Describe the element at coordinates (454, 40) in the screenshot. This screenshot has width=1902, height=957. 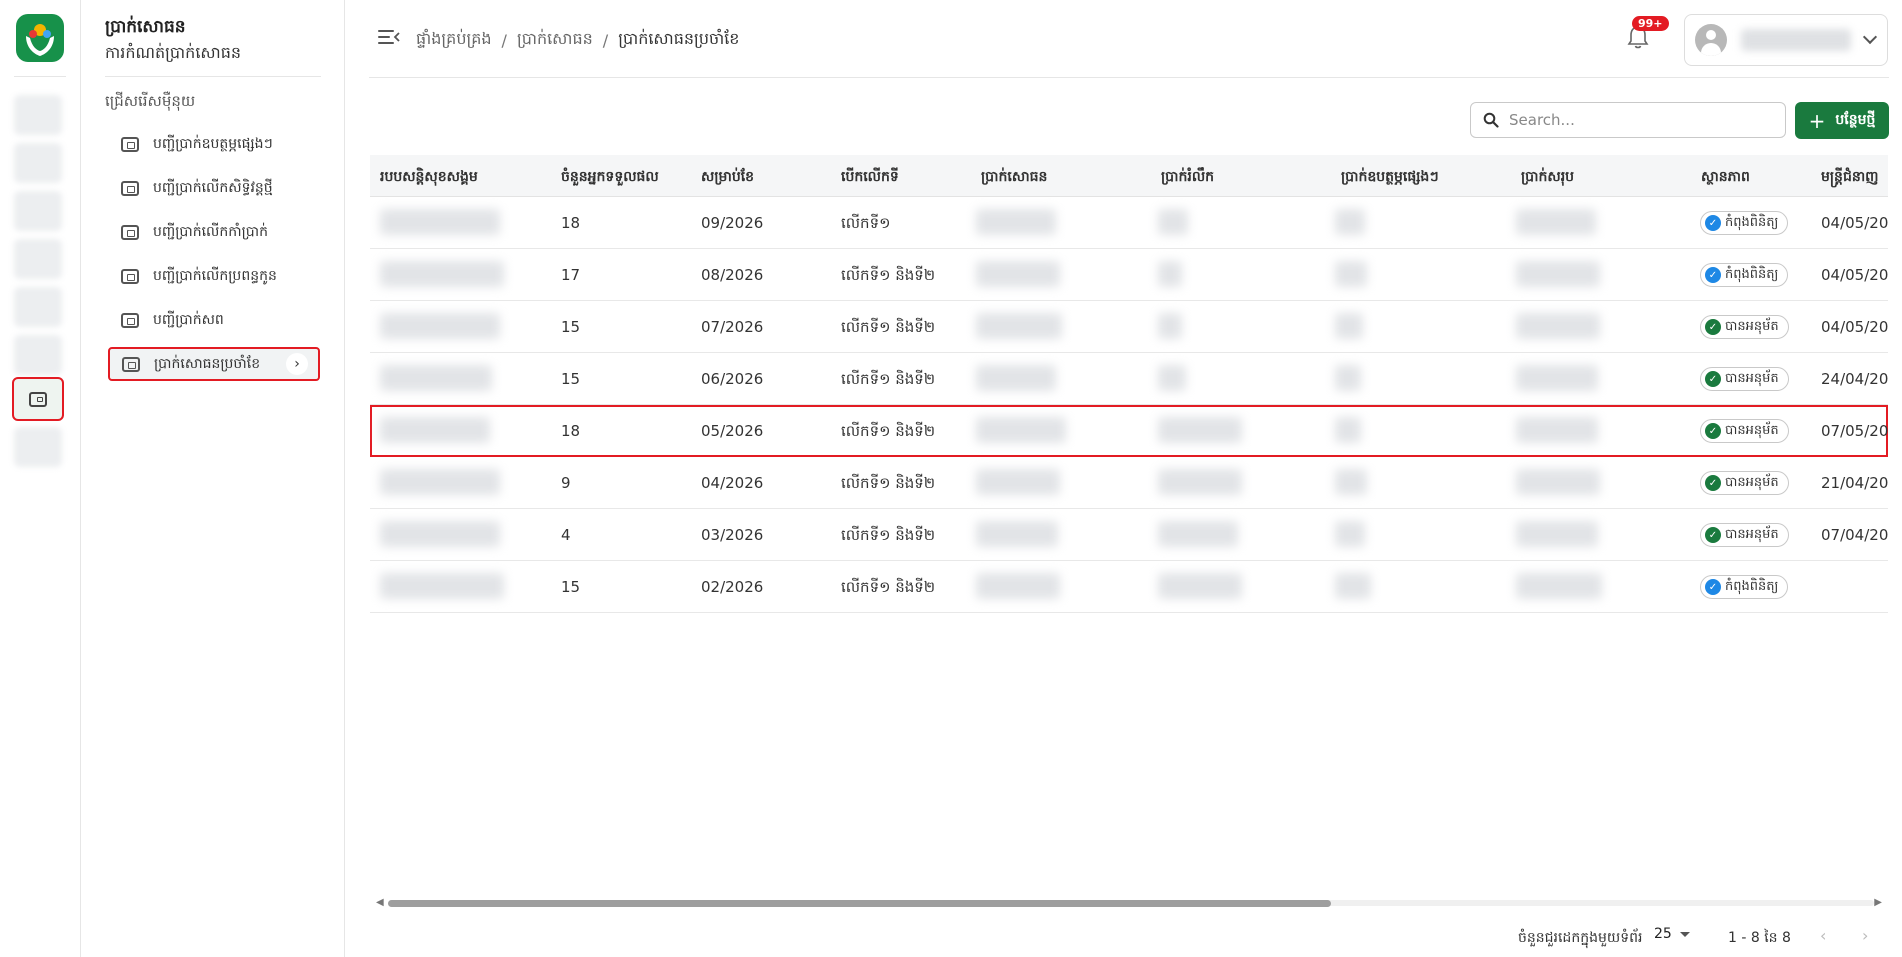
I see `breadcrumb-dashboard: ផ្ទាំងគ្រប់គ្រង` at that location.